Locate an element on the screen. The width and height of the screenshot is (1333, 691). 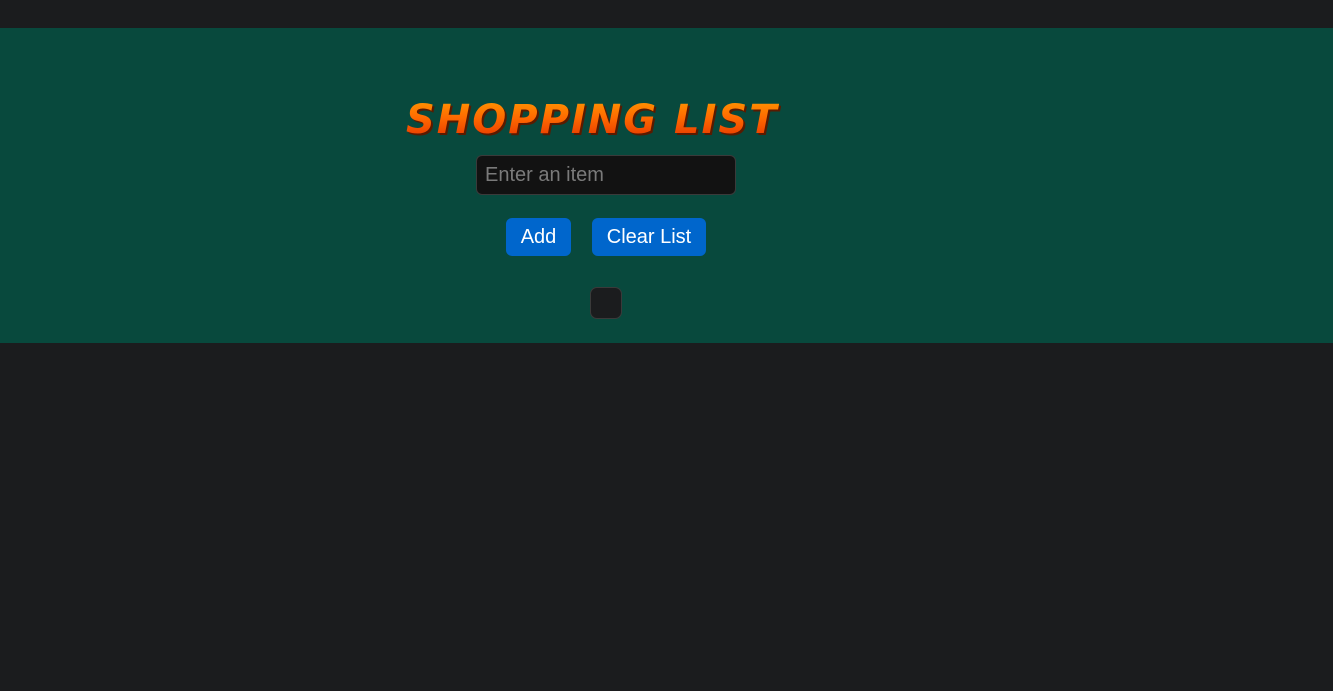
top-strip is located at coordinates (666, 14).